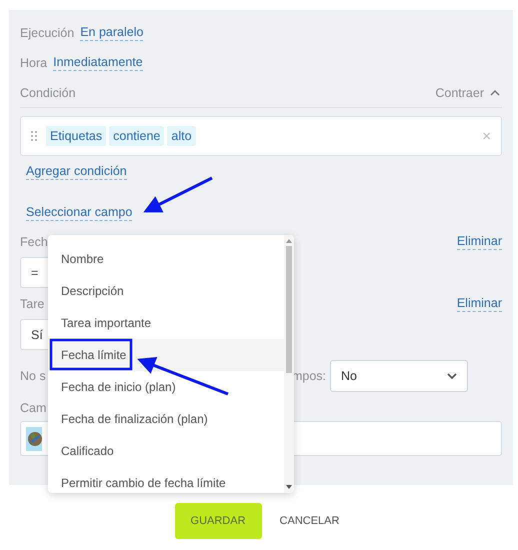  Describe the element at coordinates (48, 93) in the screenshot. I see `section-title: Condición` at that location.